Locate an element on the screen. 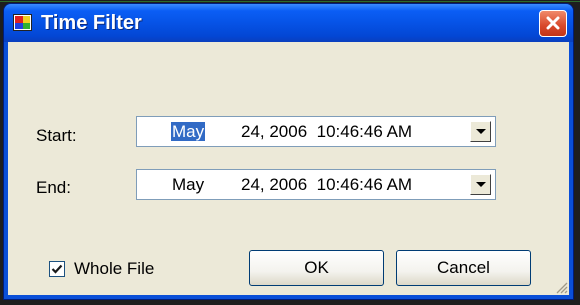 Image resolution: width=580 pixels, height=305 pixels. end-month-field: May is located at coordinates (188, 184).